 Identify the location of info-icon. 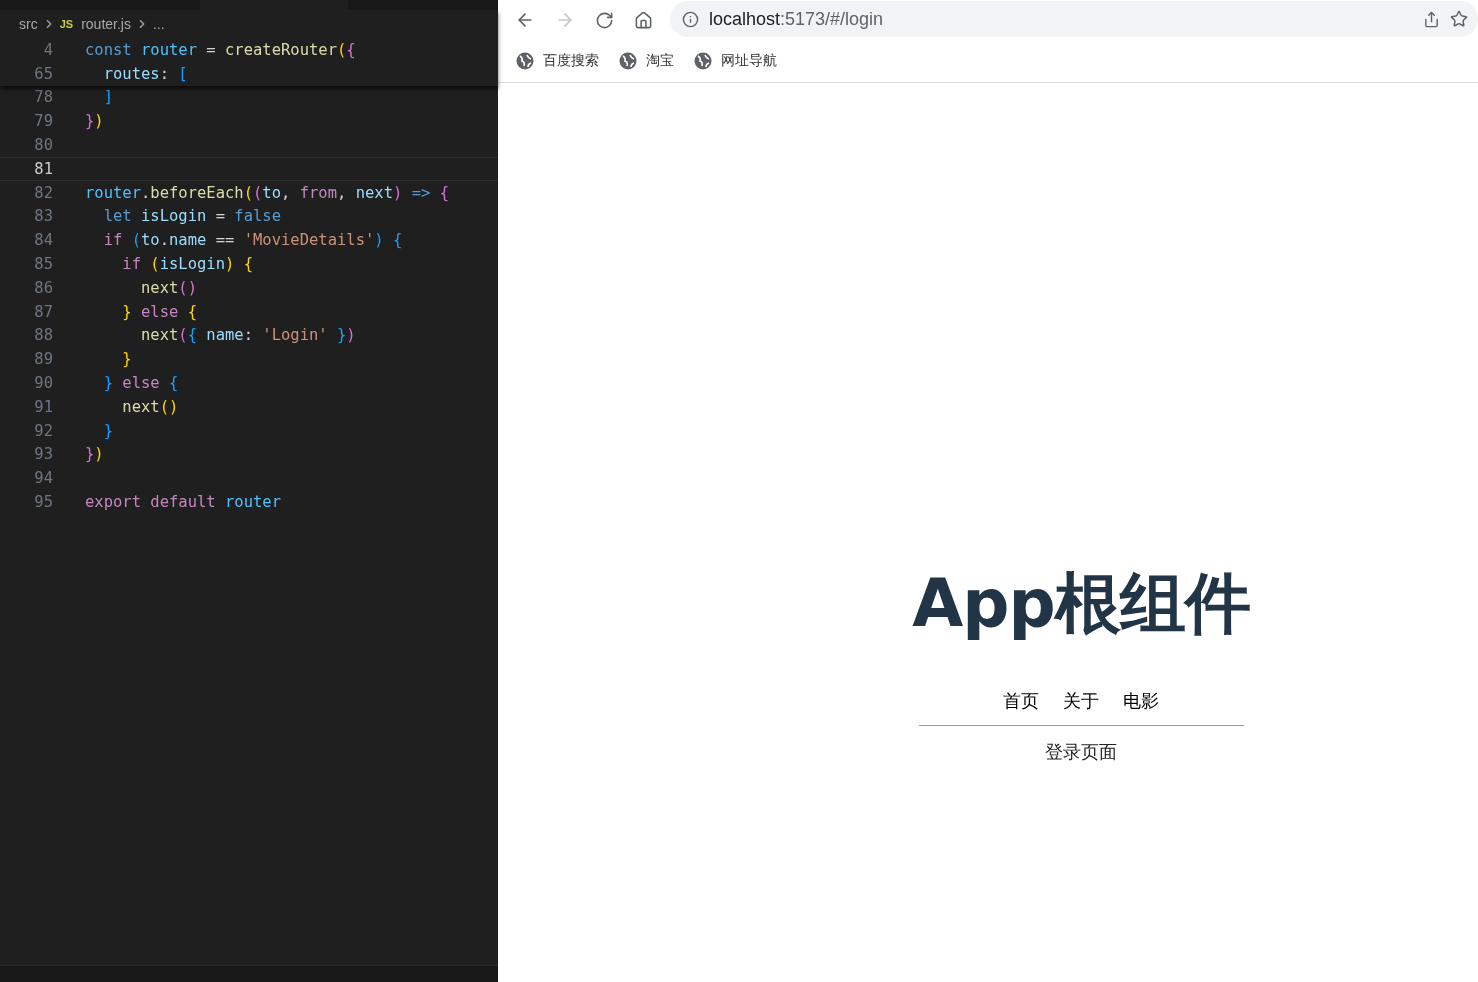
(690, 19).